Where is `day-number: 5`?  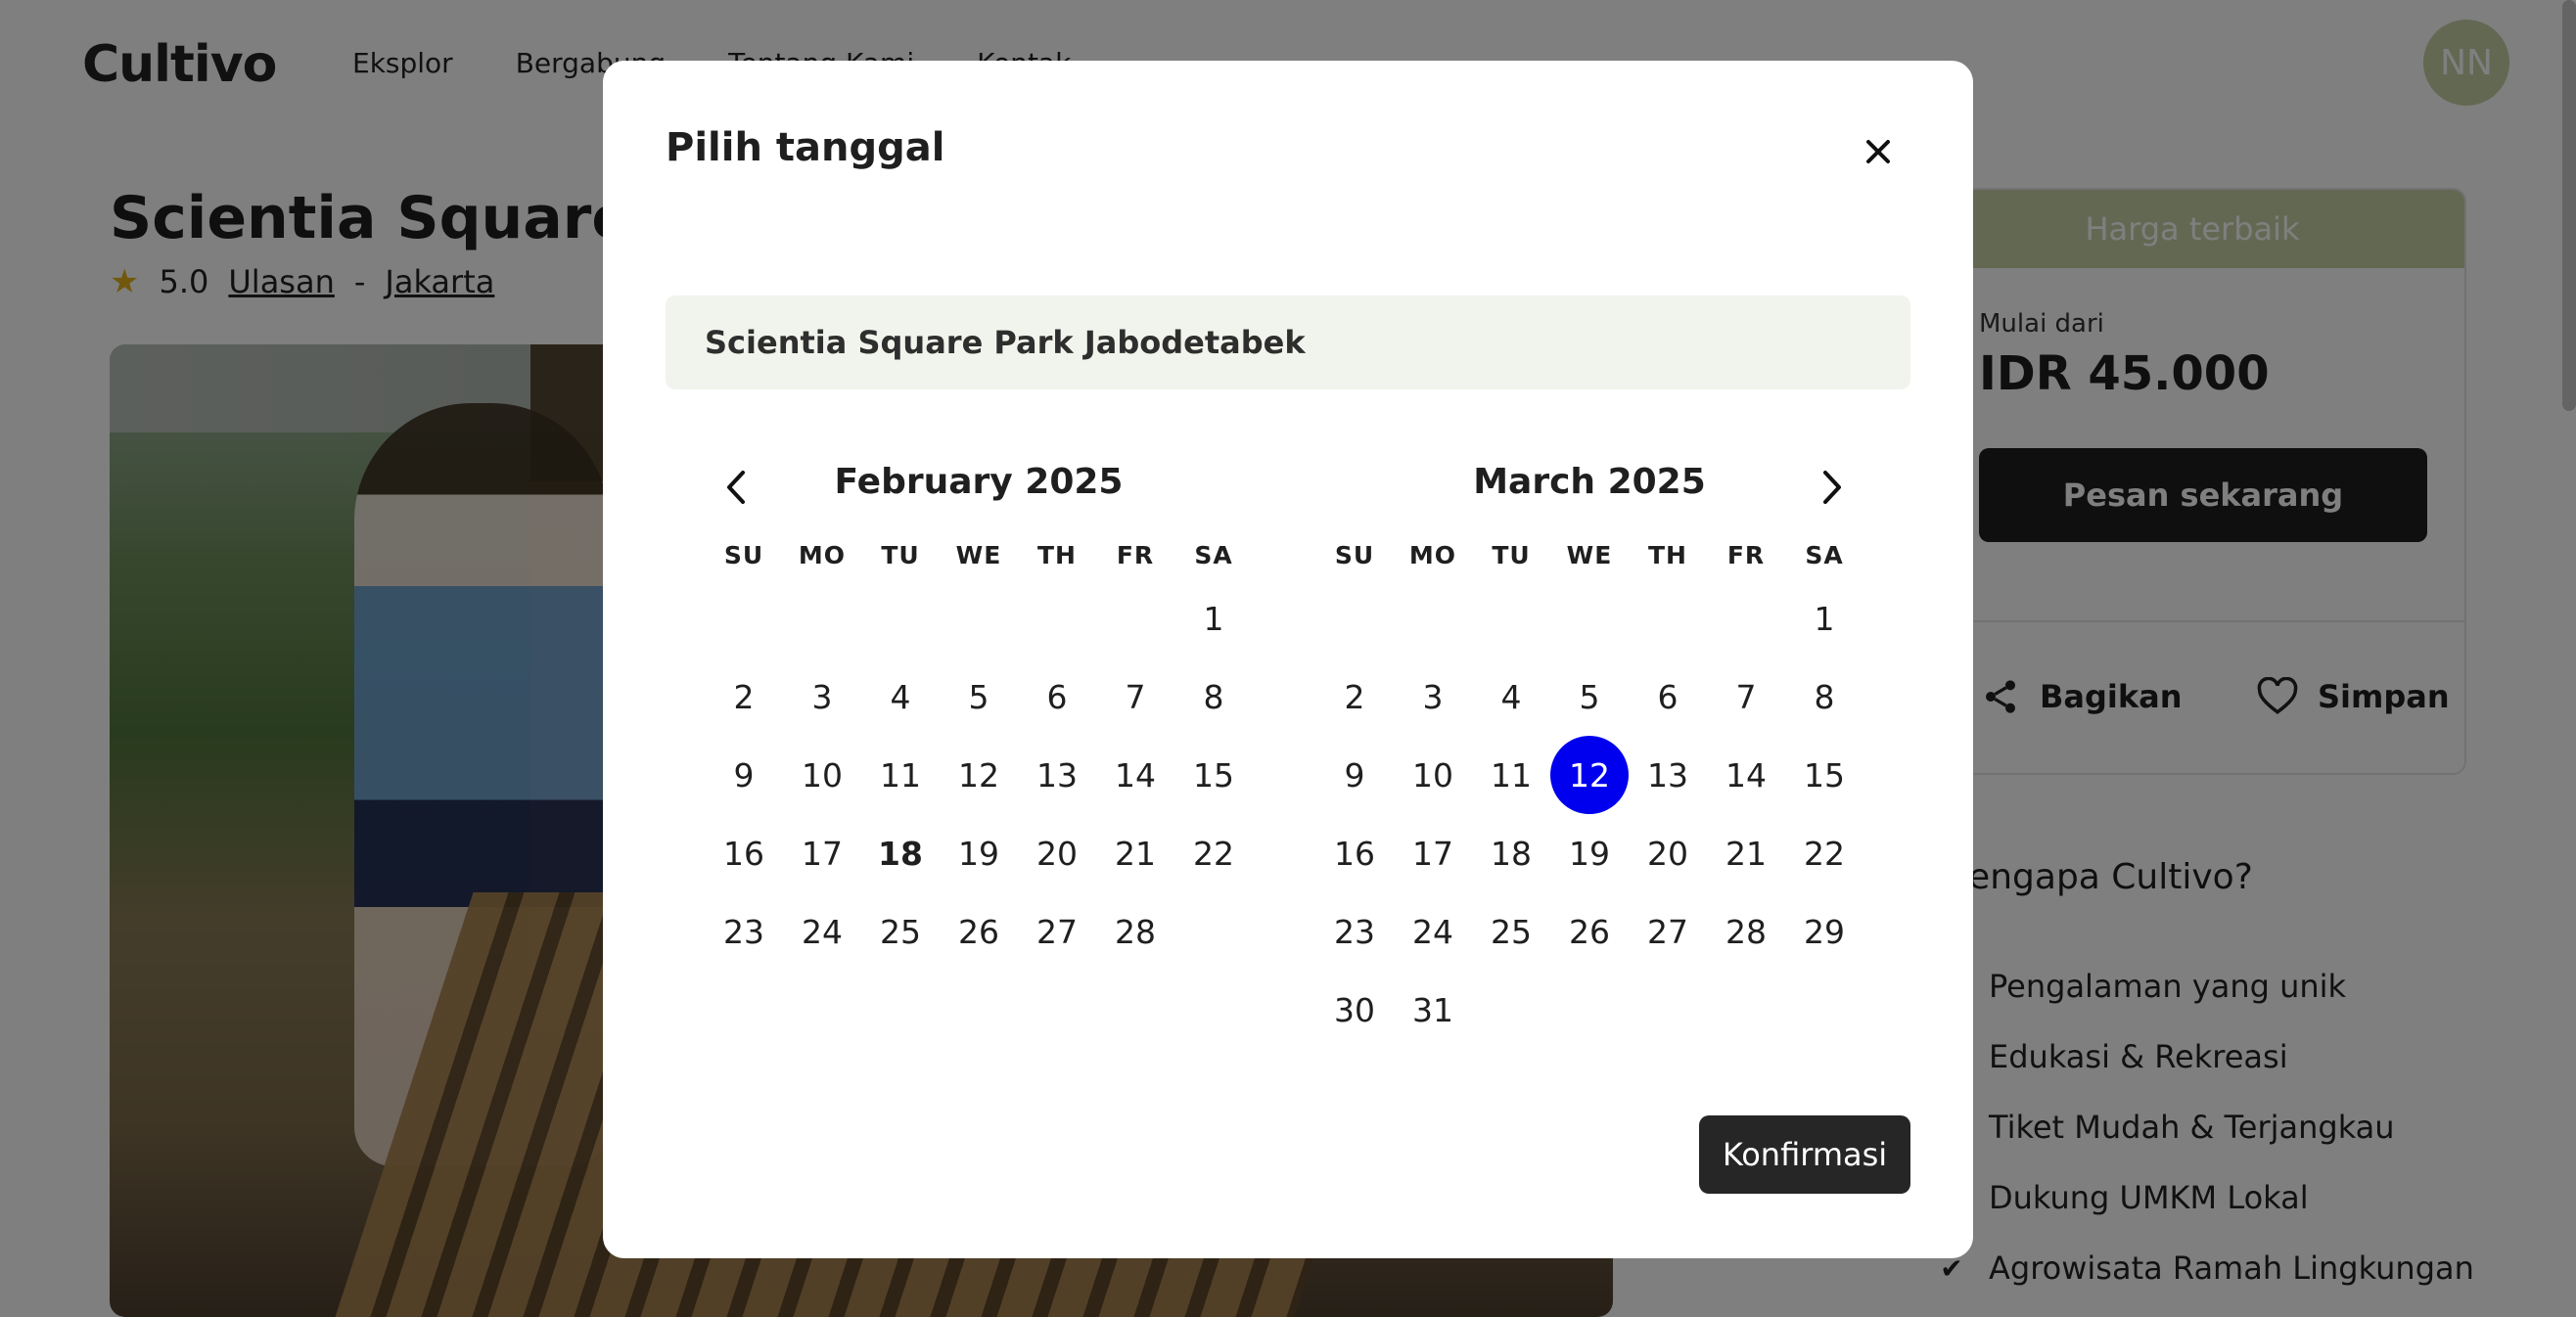
day-number: 5 is located at coordinates (978, 696).